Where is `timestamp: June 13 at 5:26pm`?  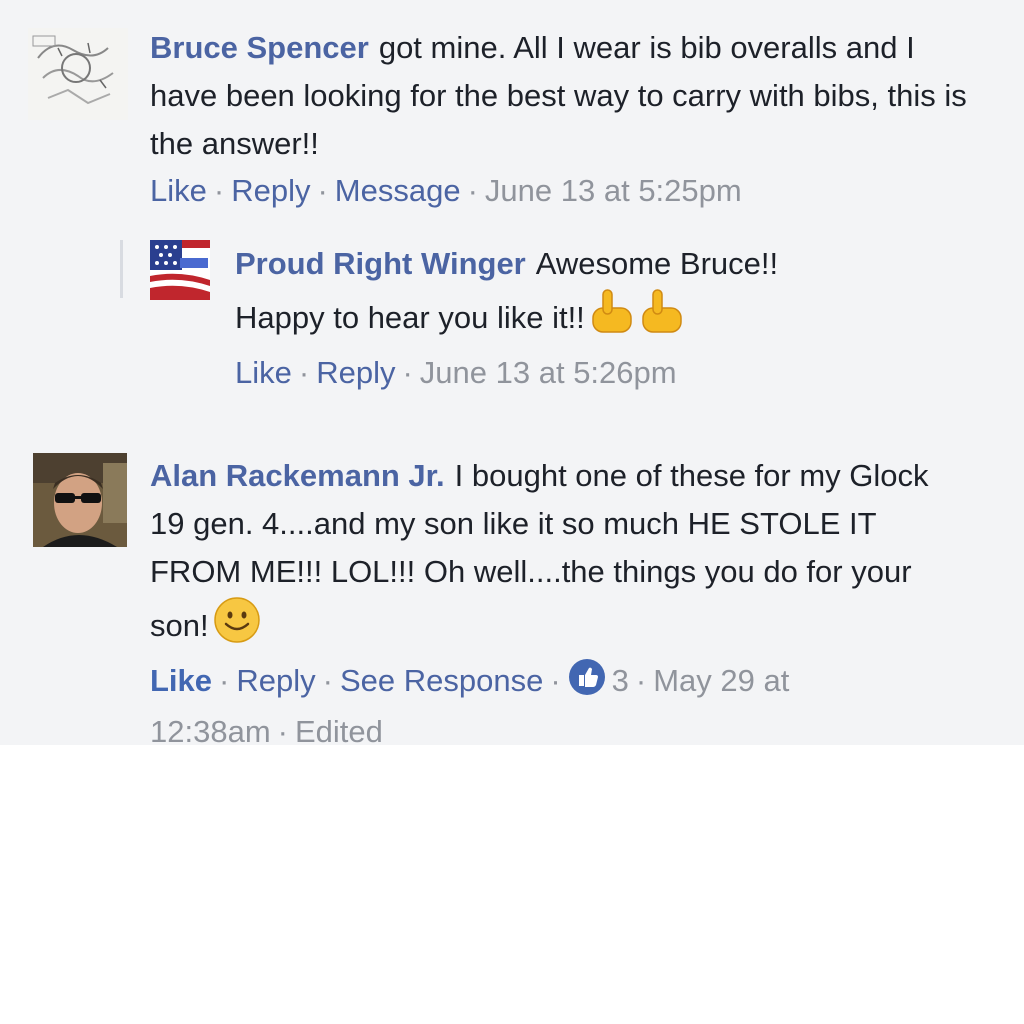
timestamp: June 13 at 5:26pm is located at coordinates (548, 372).